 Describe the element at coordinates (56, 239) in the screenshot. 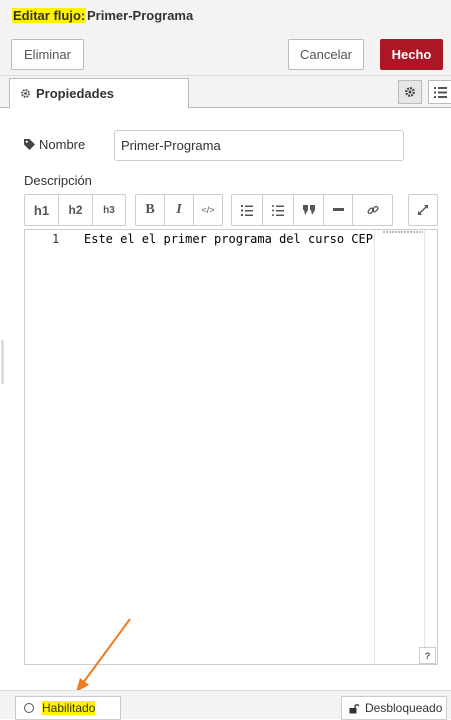

I see `line-number: 1` at that location.